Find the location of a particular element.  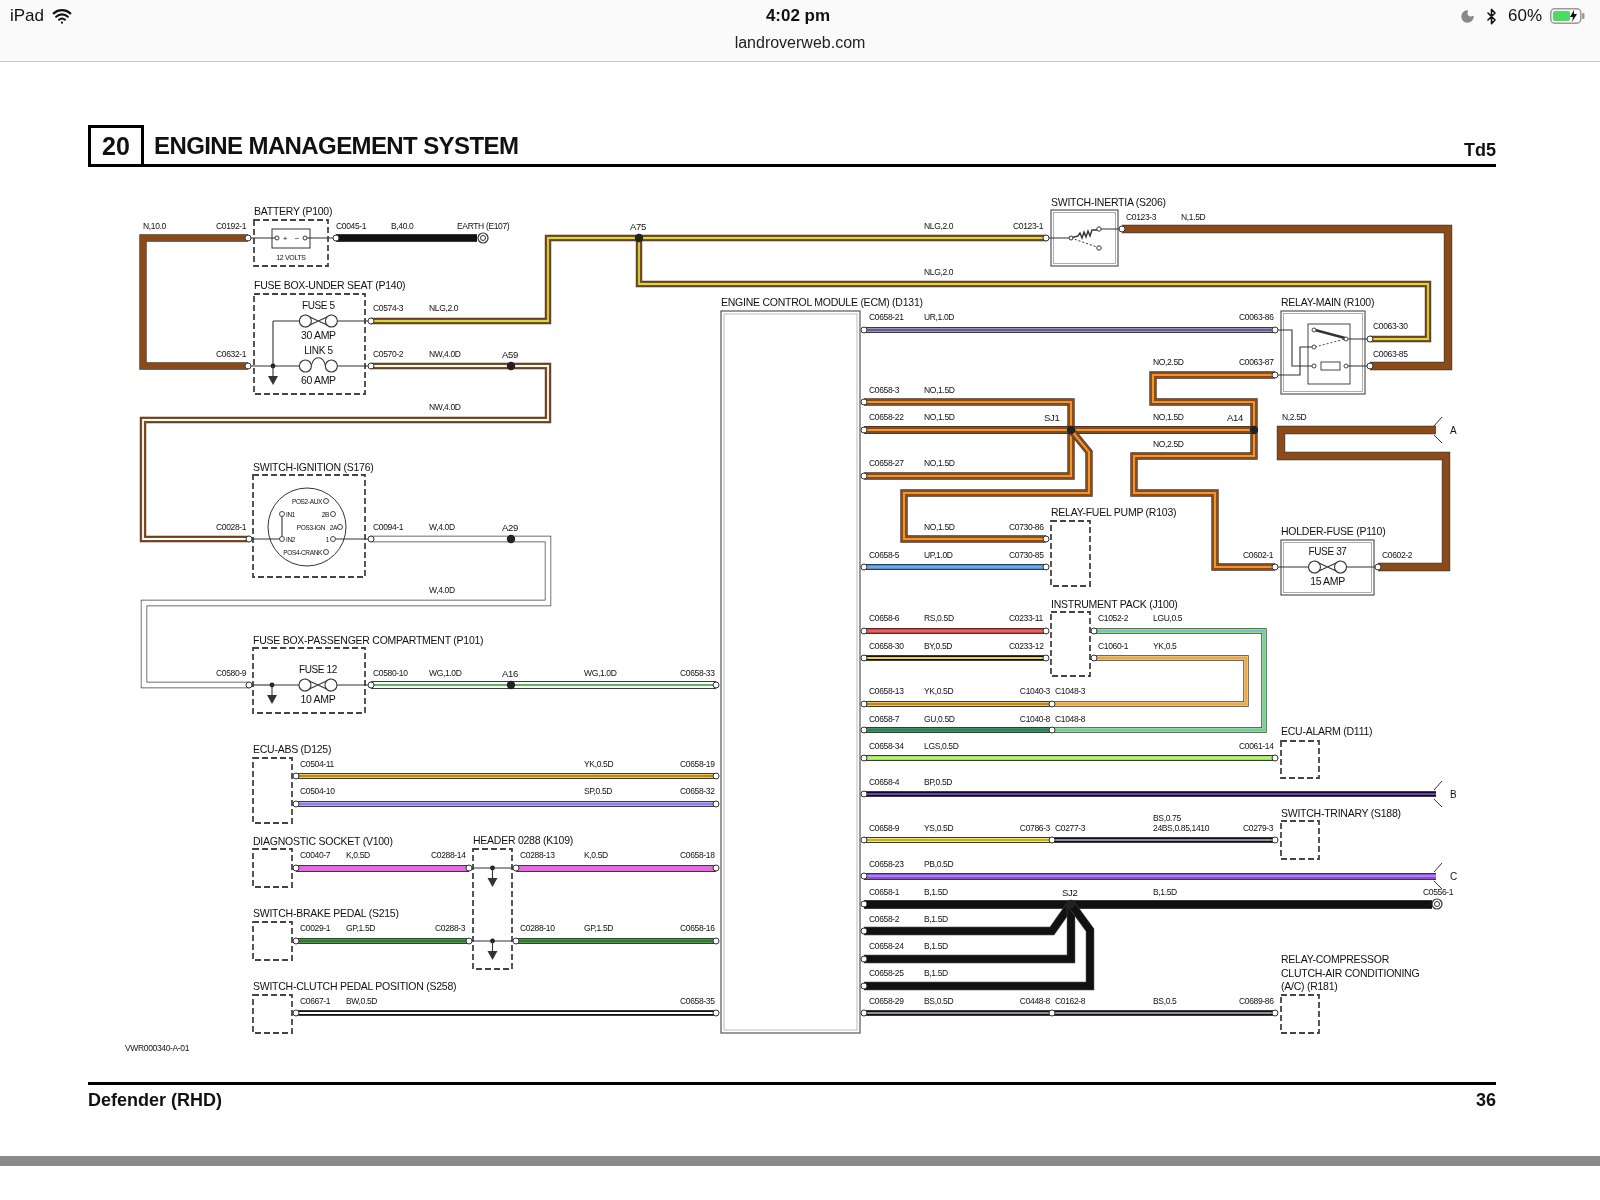

connector-code: EARTH (E107) is located at coordinates (483, 226).